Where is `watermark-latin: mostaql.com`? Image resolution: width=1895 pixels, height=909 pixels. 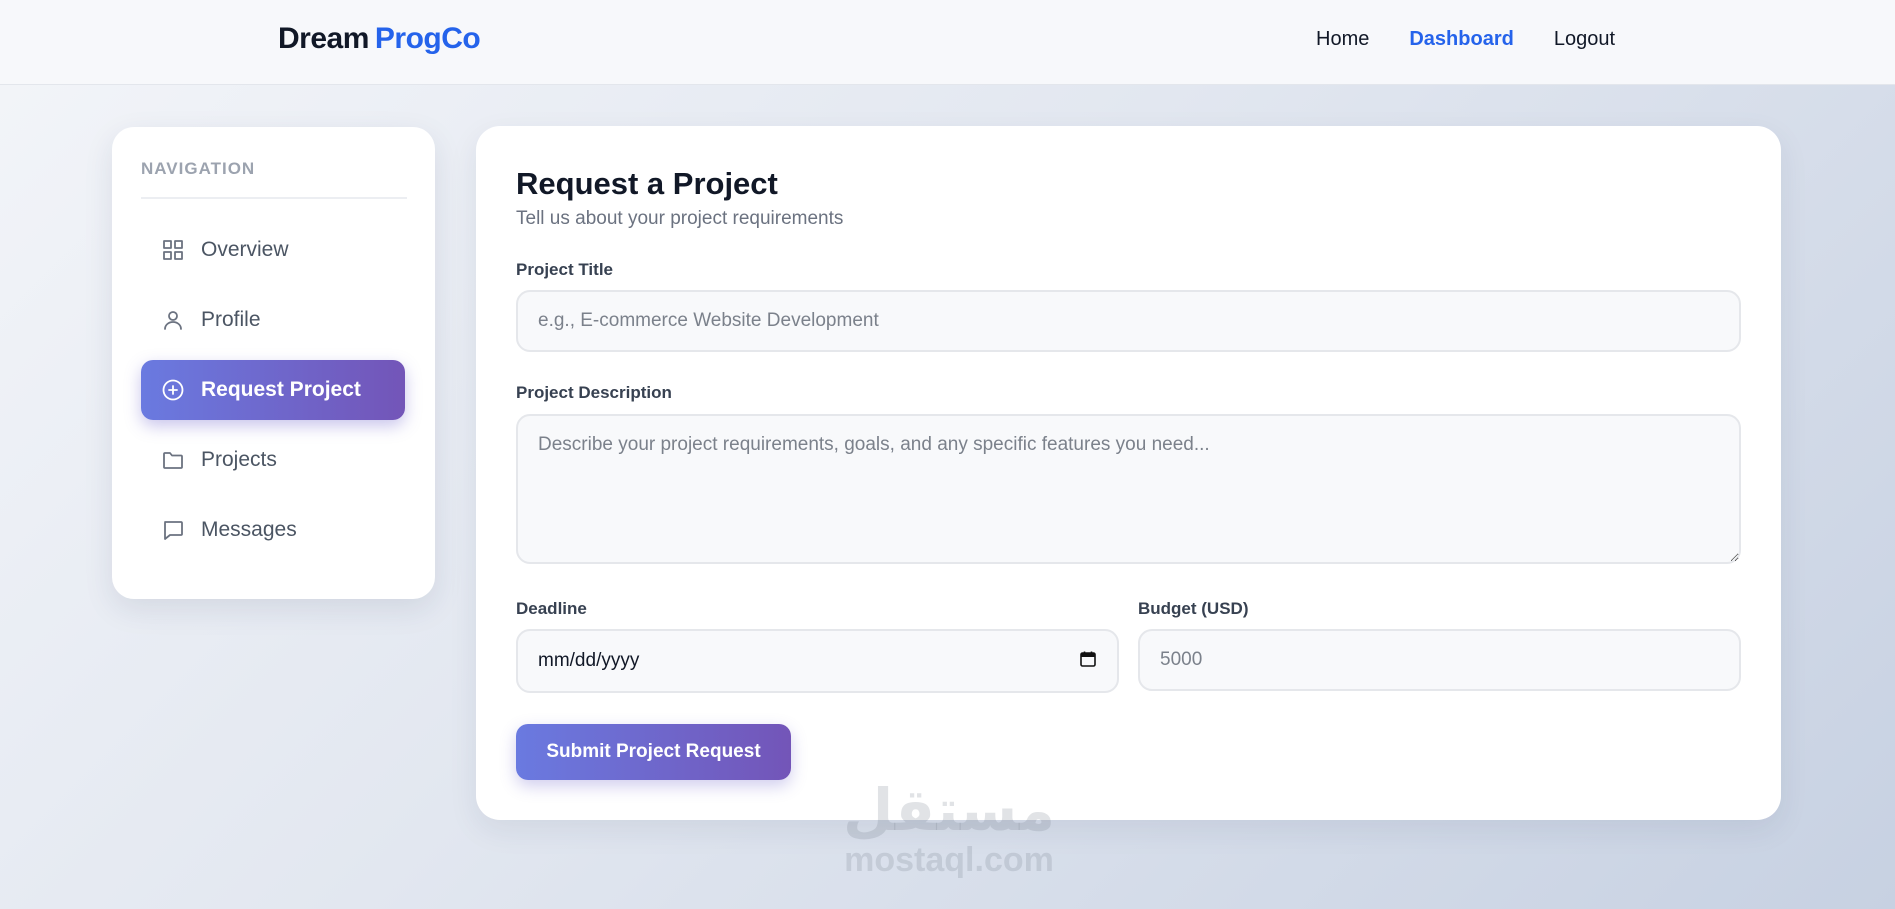 watermark-latin: mostaql.com is located at coordinates (949, 860).